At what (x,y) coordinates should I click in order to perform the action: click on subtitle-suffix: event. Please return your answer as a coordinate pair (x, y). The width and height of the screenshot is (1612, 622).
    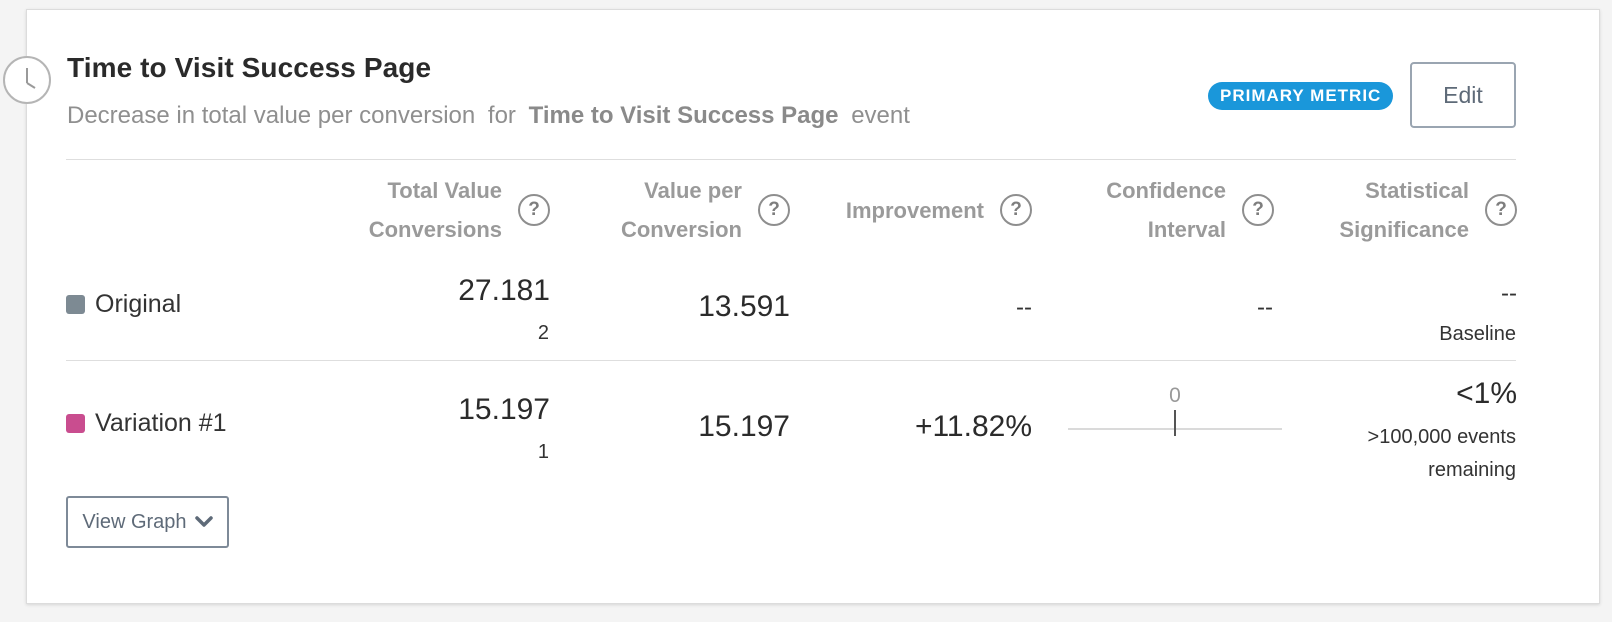
    Looking at the image, I should click on (880, 115).